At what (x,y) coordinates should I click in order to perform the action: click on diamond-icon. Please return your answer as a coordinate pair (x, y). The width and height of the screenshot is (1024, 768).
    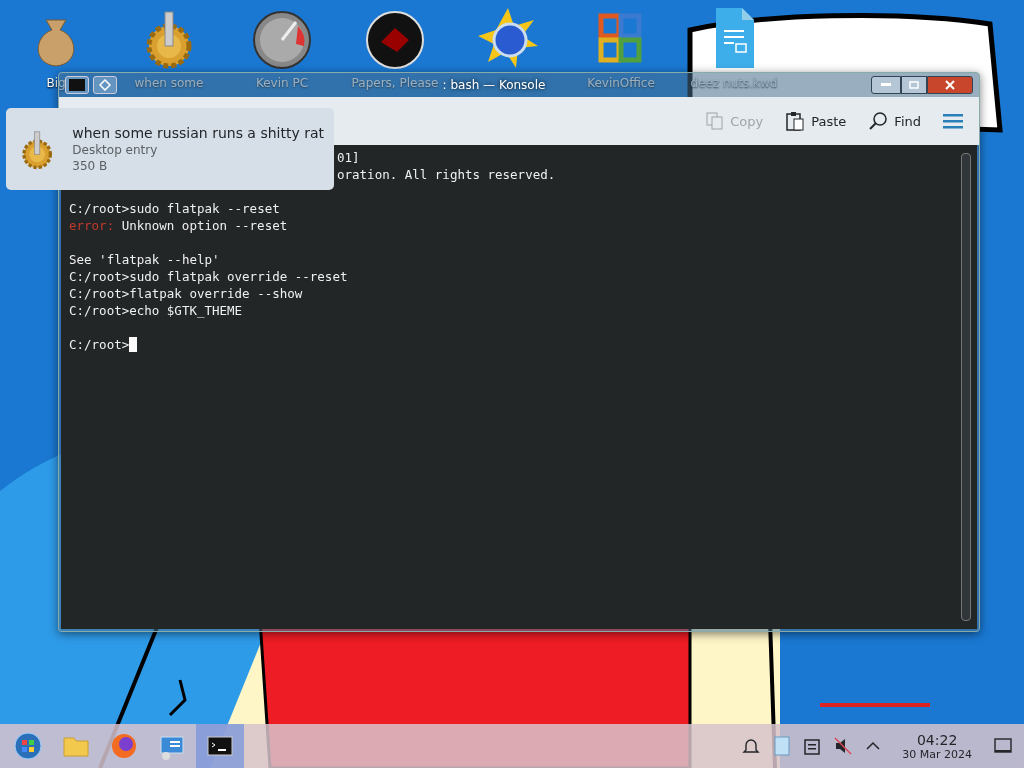
    Looking at the image, I should click on (105, 85).